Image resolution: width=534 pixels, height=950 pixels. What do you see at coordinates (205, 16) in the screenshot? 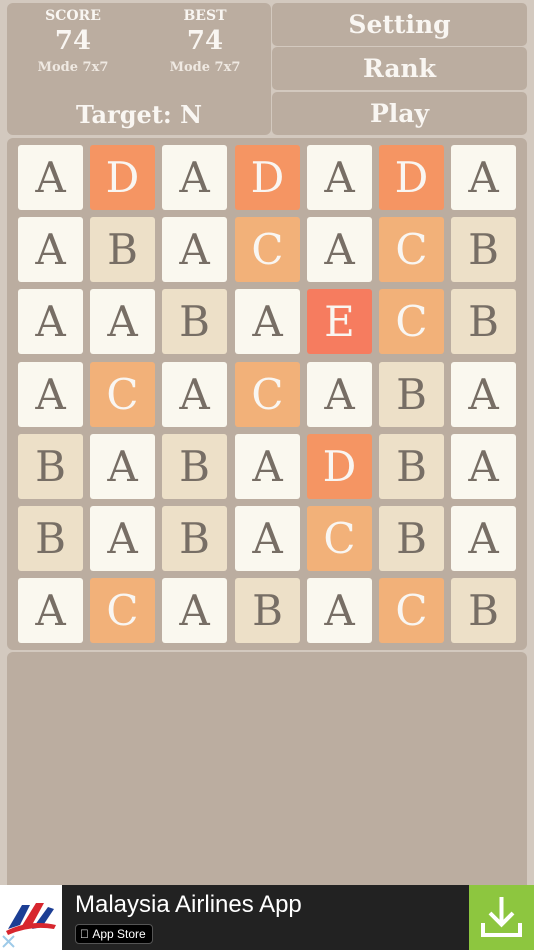
I see `best-title: BEST` at bounding box center [205, 16].